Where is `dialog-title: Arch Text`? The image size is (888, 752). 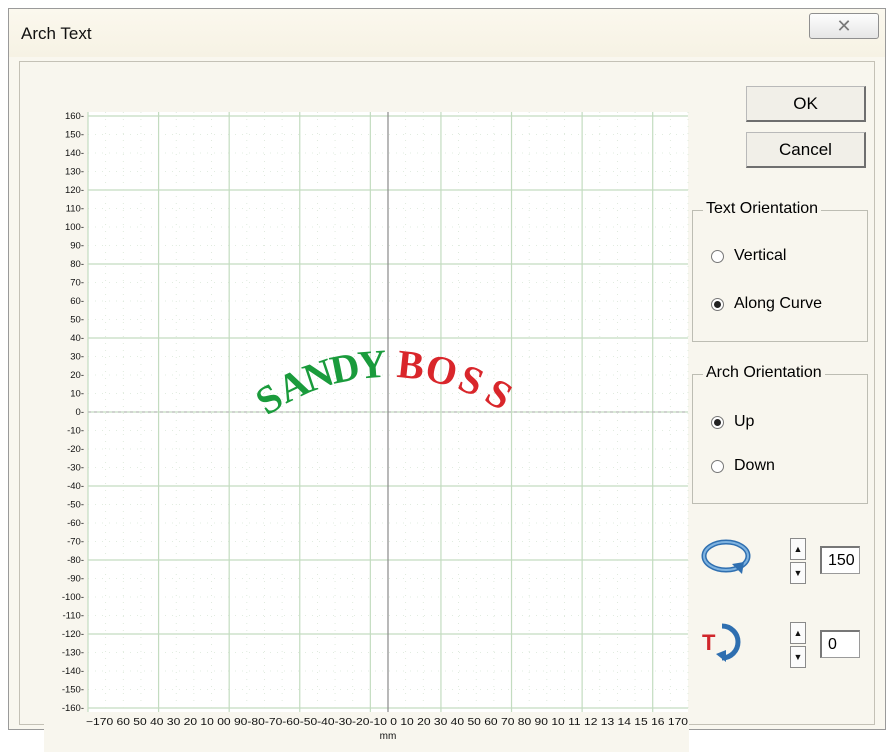 dialog-title: Arch Text is located at coordinates (56, 33).